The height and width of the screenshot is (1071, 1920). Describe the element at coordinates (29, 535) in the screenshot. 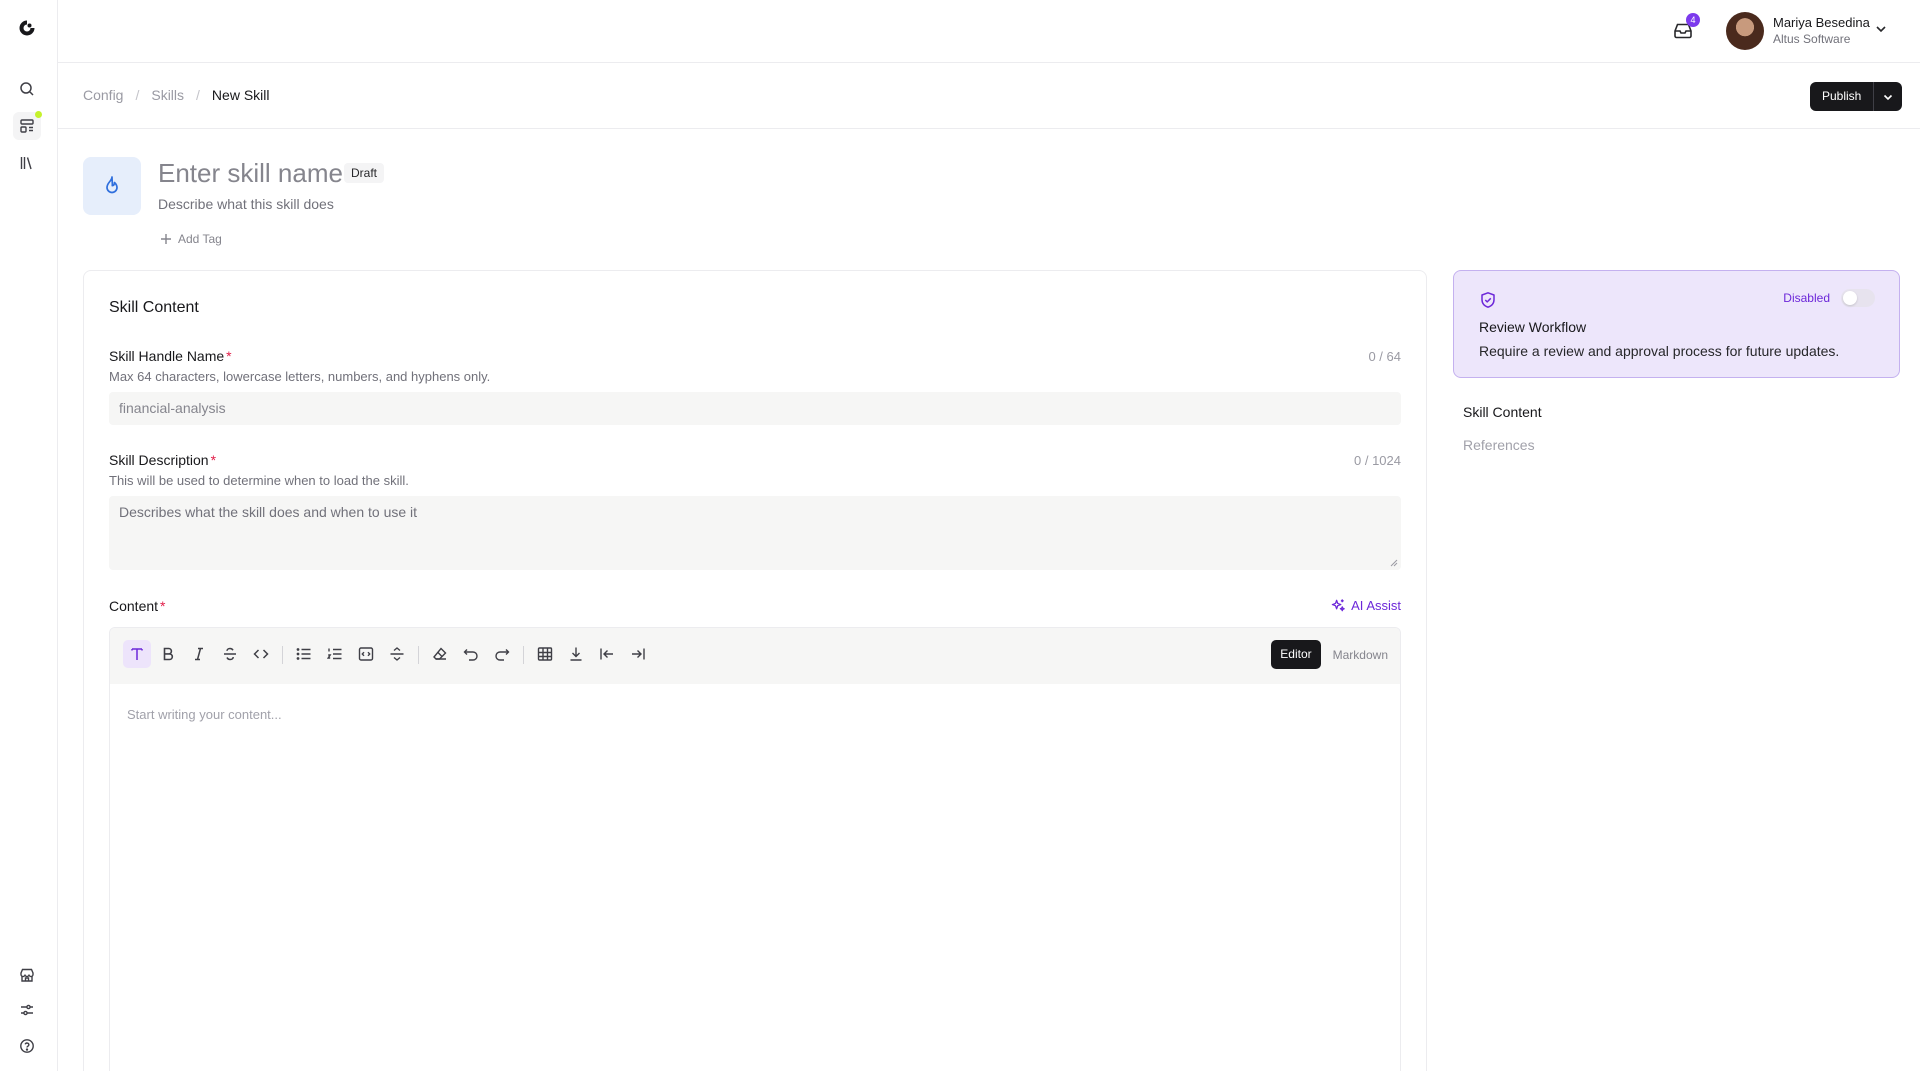

I see `left-rail` at that location.